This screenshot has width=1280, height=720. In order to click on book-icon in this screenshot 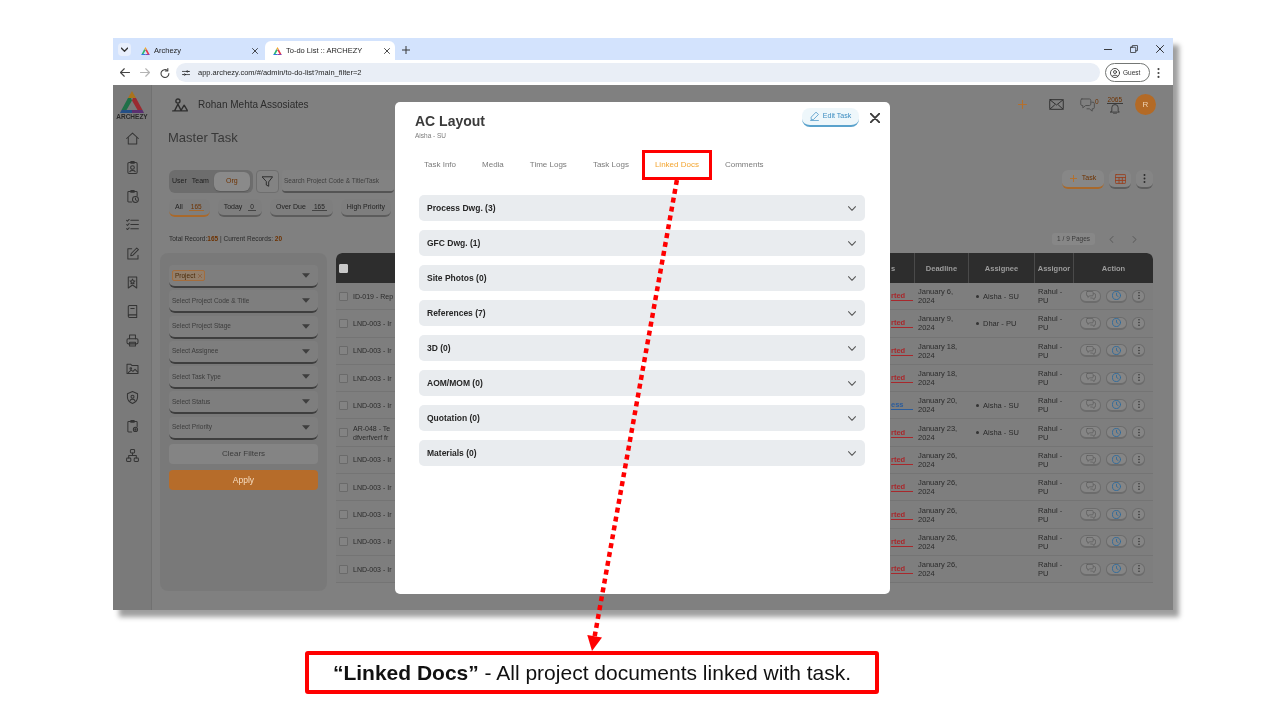, I will do `click(132, 311)`.